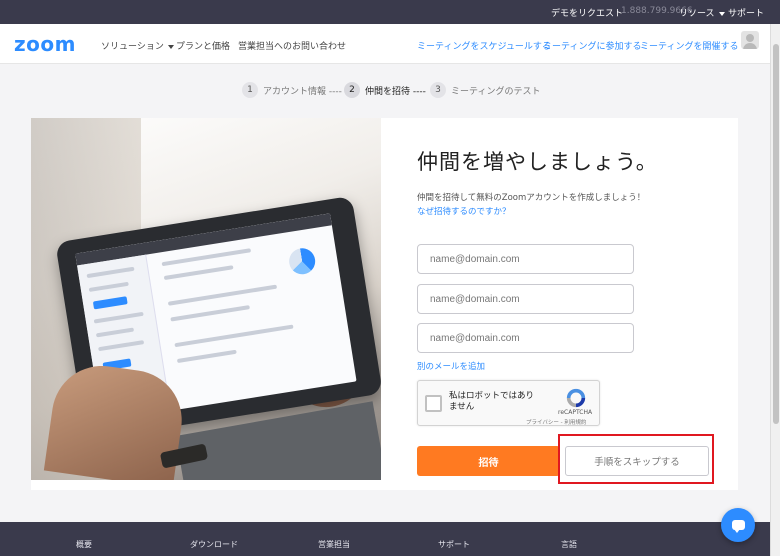 The image size is (780, 556). I want to click on join-meeting-link: ミーティングに参加する, so click(592, 45).